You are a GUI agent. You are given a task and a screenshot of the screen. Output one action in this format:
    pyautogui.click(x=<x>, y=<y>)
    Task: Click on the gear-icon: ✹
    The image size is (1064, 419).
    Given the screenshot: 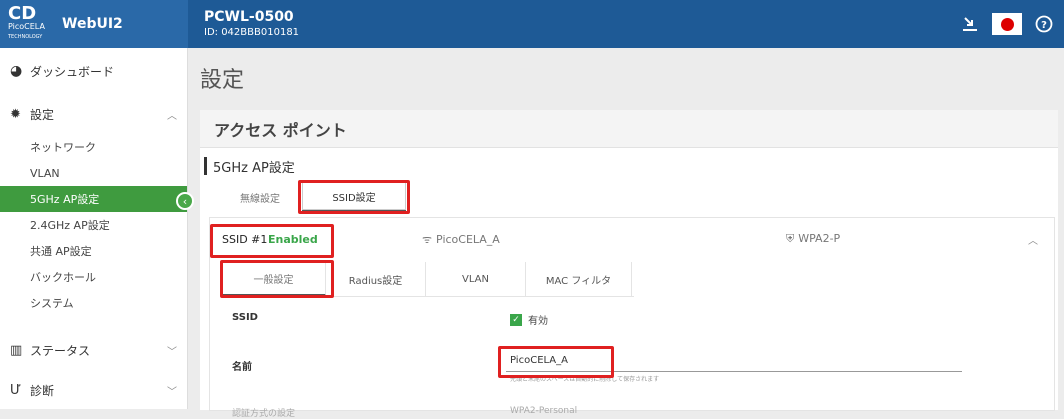 What is the action you would take?
    pyautogui.click(x=15, y=114)
    